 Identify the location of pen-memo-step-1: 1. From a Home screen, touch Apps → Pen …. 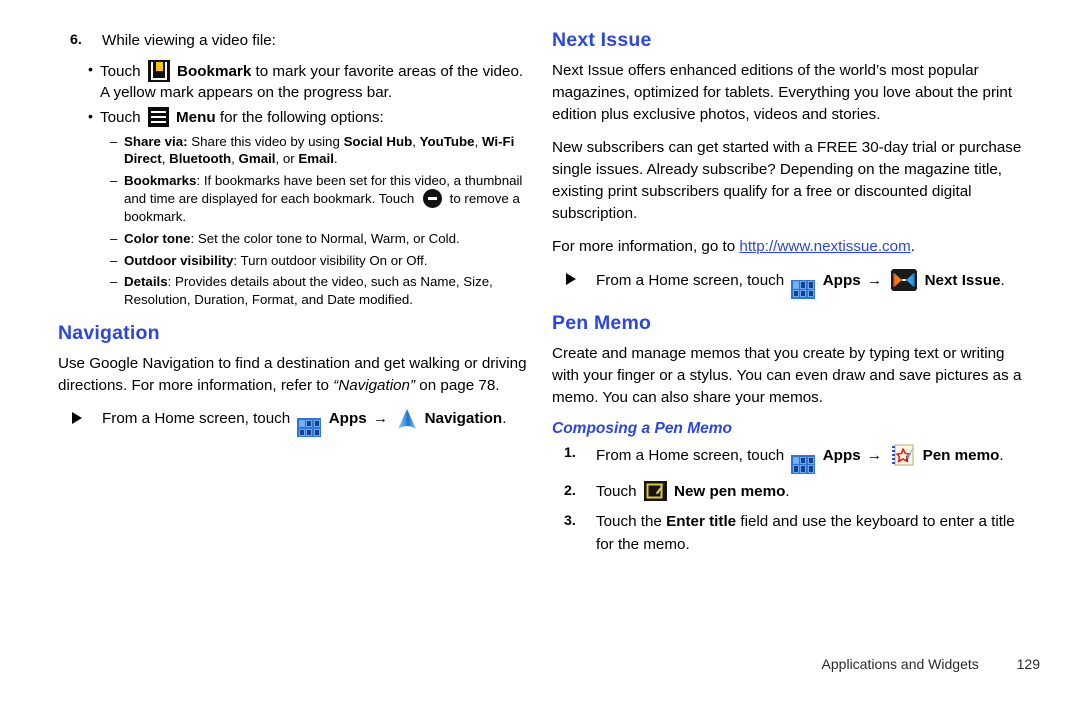
(787, 459).